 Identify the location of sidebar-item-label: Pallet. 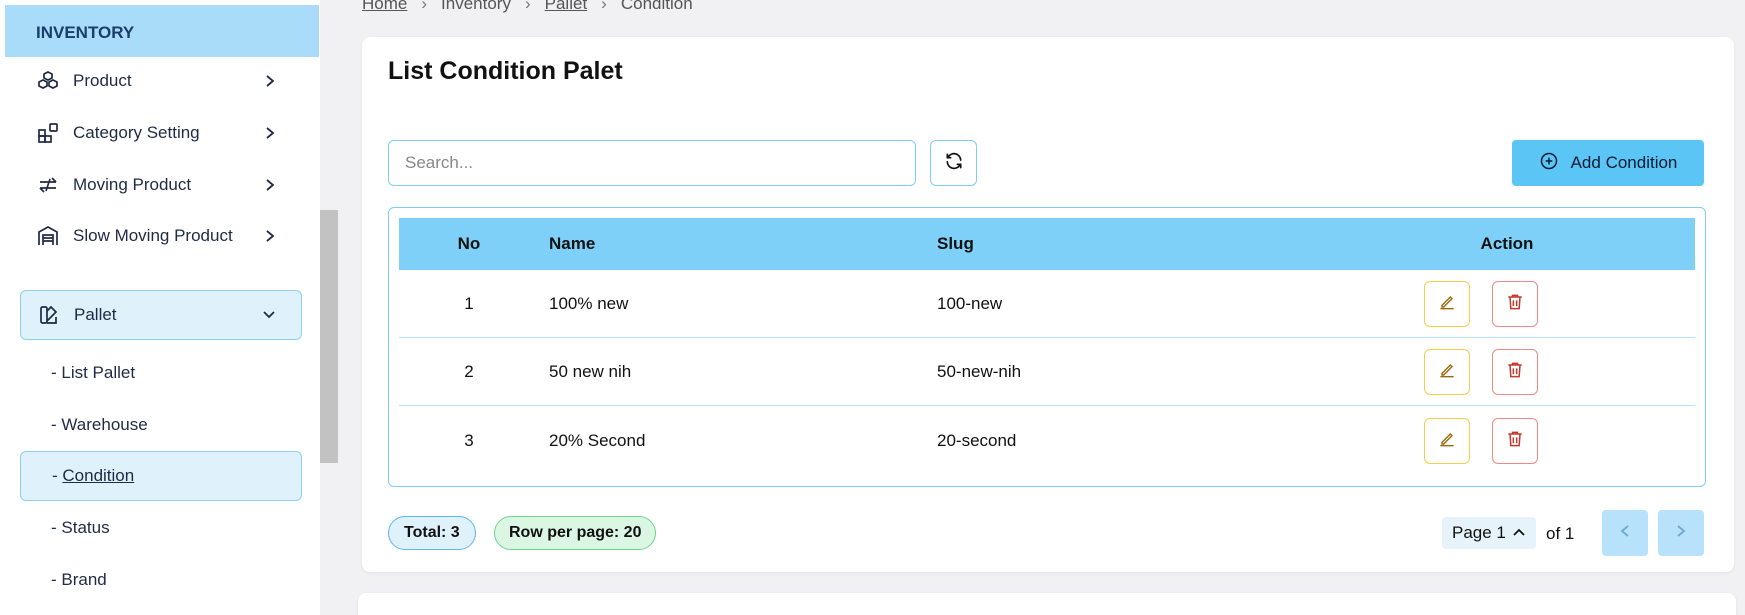
(95, 314).